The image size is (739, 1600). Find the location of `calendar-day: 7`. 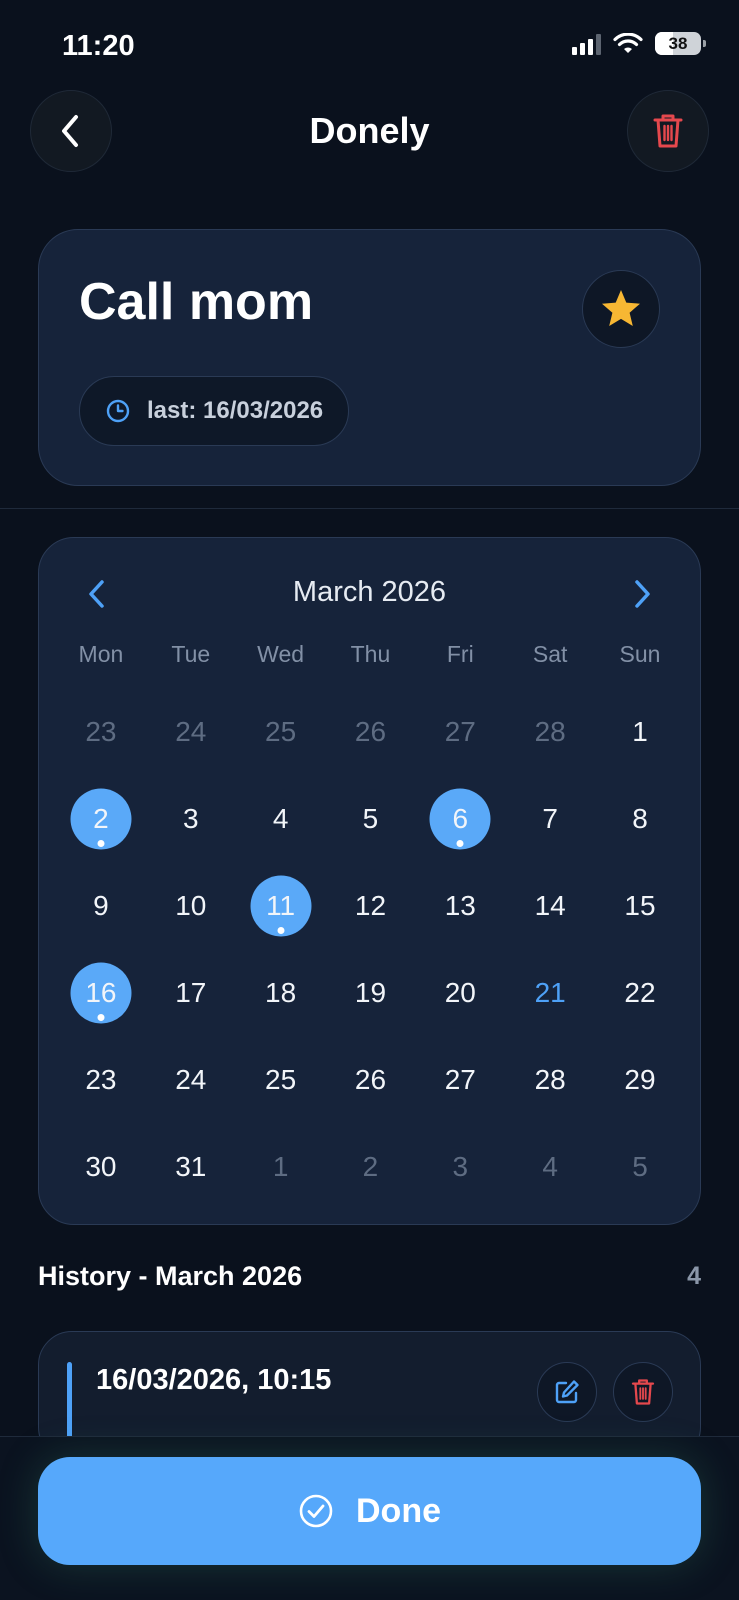

calendar-day: 7 is located at coordinates (550, 818).